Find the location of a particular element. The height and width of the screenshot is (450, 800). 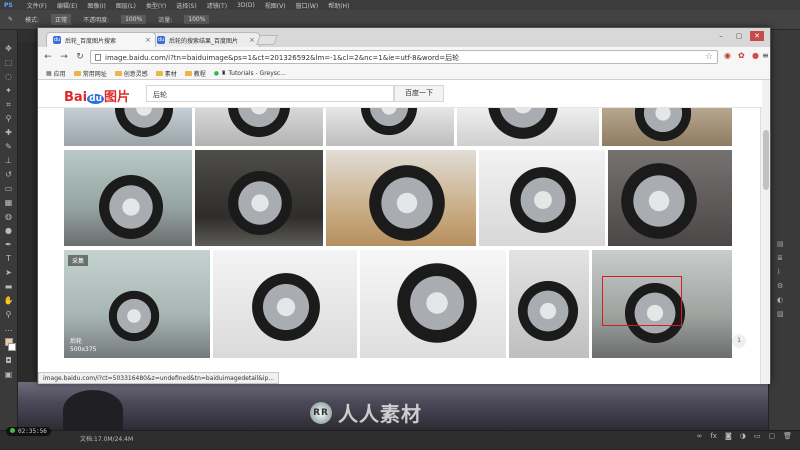

menu-layer: 图层(L) is located at coordinates (126, 5).